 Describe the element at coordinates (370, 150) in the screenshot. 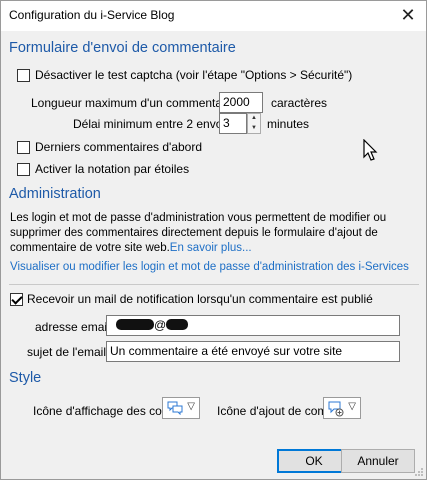

I see `mouse-pointer-icon` at that location.